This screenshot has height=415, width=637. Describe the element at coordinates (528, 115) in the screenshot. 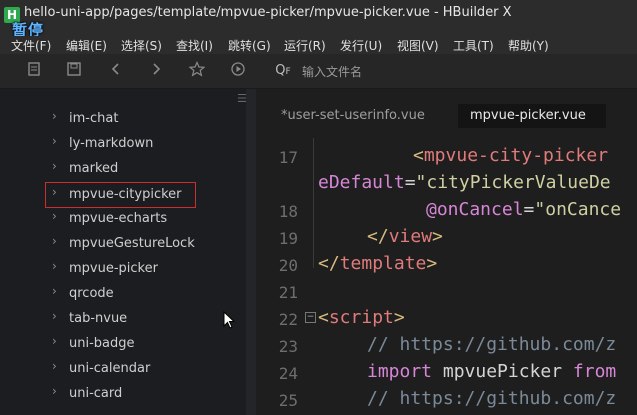

I see `tab-label: mpvue-picker.vue` at that location.